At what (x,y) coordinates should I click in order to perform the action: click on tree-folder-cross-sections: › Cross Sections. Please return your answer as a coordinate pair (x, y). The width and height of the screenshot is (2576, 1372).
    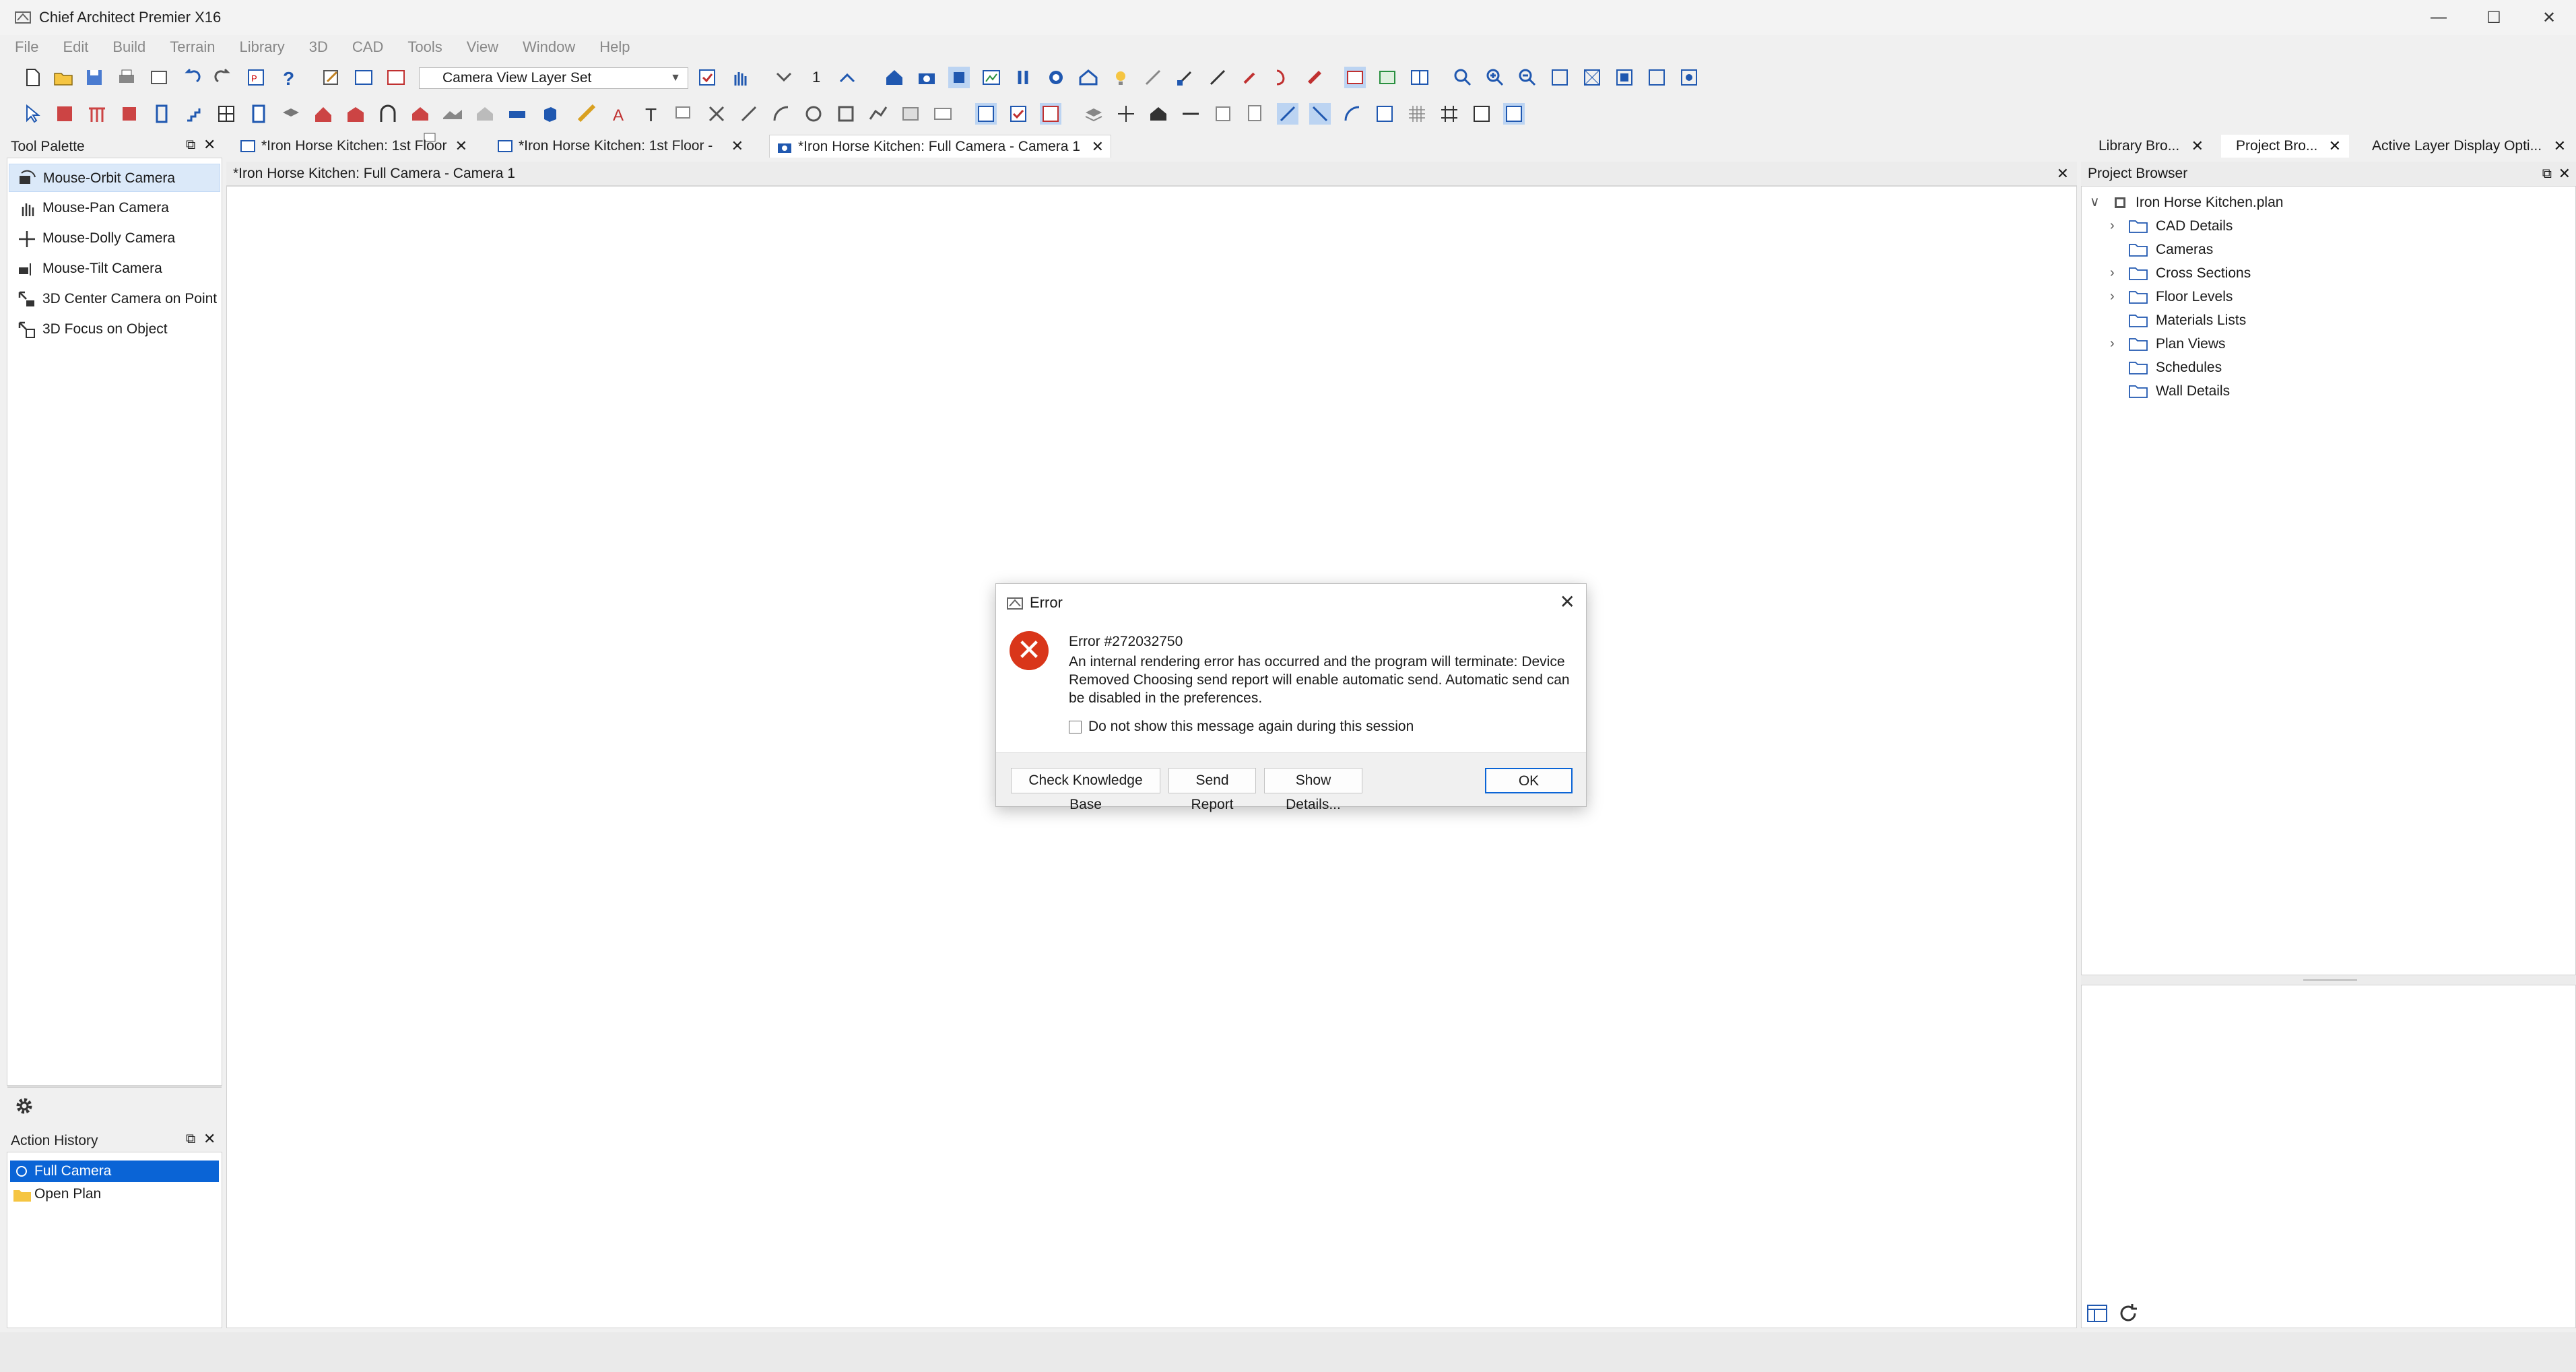
    Looking at the image, I should click on (2336, 273).